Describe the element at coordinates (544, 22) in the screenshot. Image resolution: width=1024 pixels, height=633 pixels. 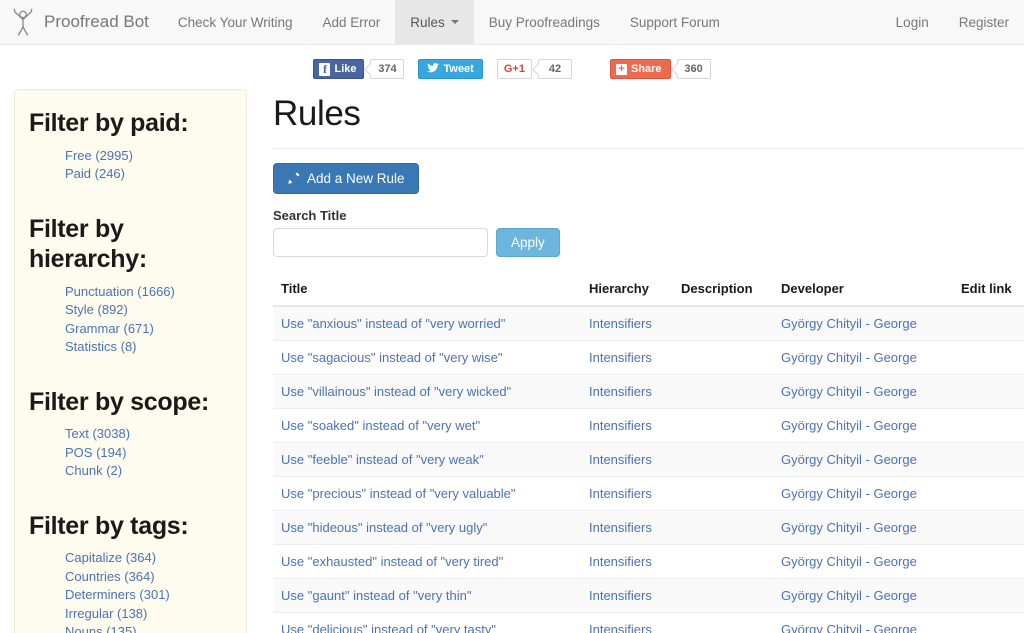
I see `nav-item-buy-proofreadings: Buy Proofreadings` at that location.